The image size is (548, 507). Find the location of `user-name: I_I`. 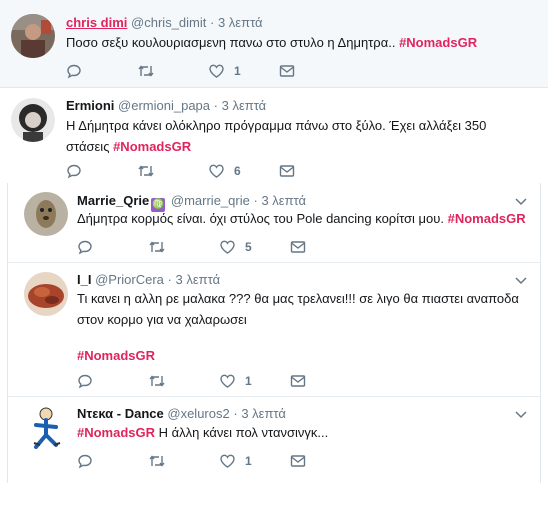

user-name: I_I is located at coordinates (84, 279).